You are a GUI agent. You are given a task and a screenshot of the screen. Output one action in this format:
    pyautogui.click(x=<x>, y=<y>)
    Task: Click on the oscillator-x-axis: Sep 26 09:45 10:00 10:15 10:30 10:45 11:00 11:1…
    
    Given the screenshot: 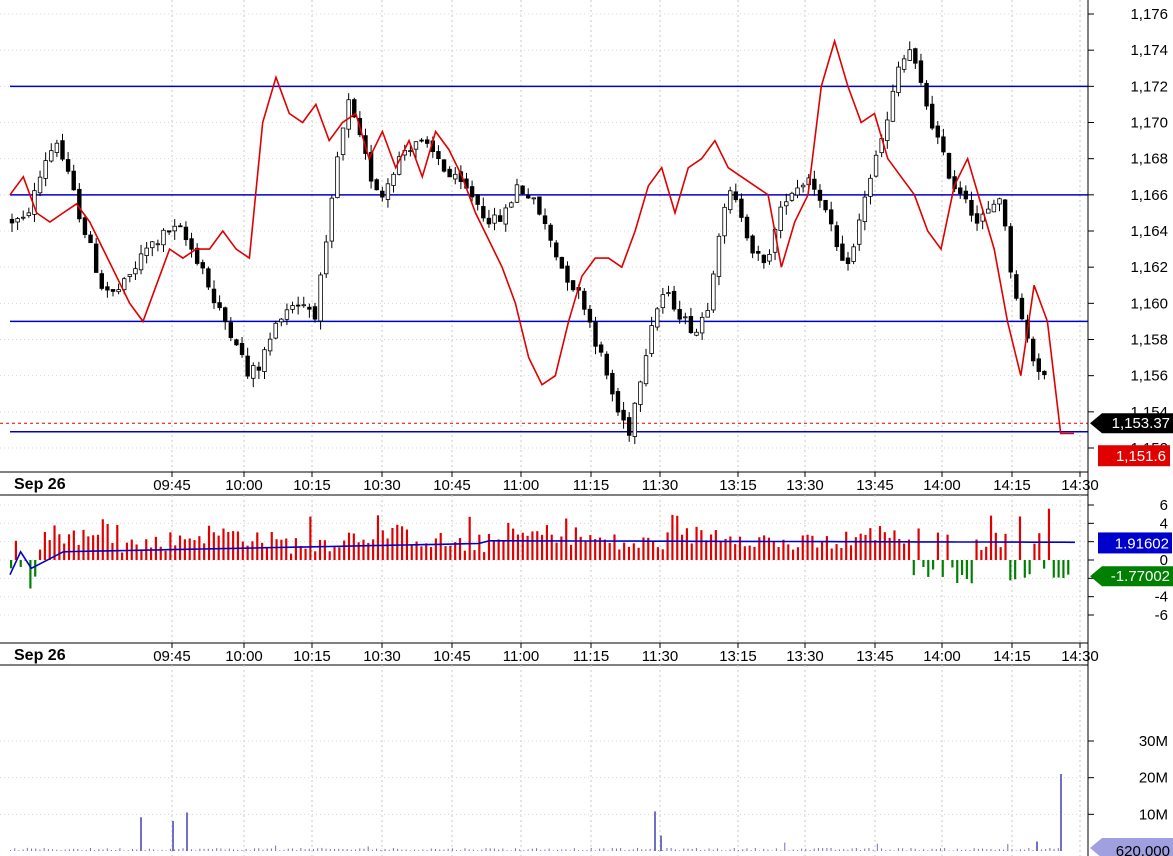 What is the action you would take?
    pyautogui.click(x=549, y=654)
    